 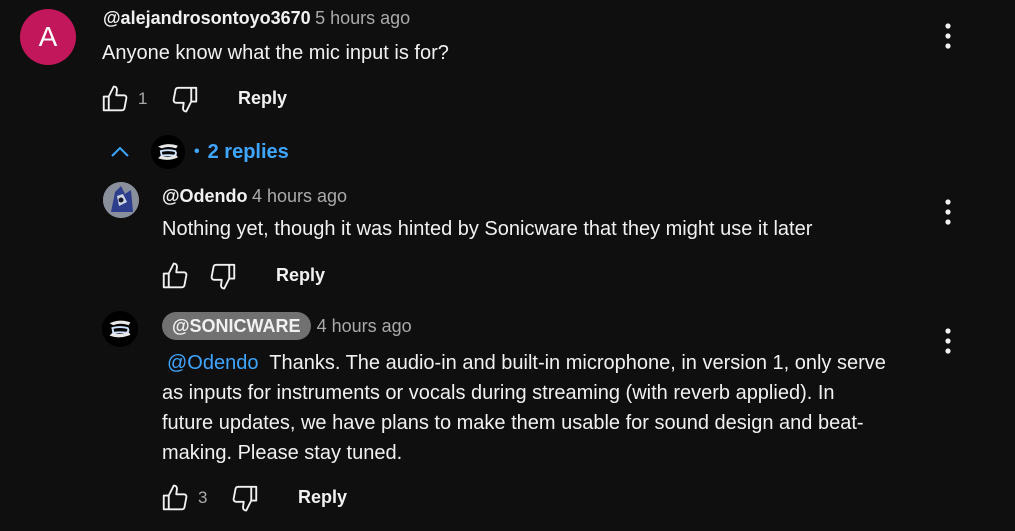 What do you see at coordinates (282, 453) in the screenshot?
I see `reply-text-line: making. Please stay tuned.` at bounding box center [282, 453].